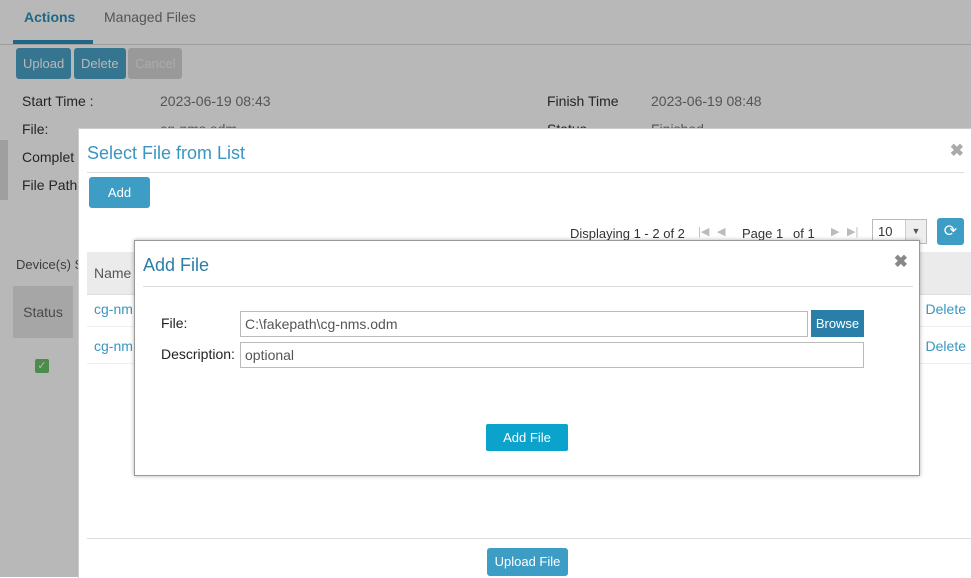 The width and height of the screenshot is (971, 578). I want to click on prev-page-icon: ◀, so click(721, 231).